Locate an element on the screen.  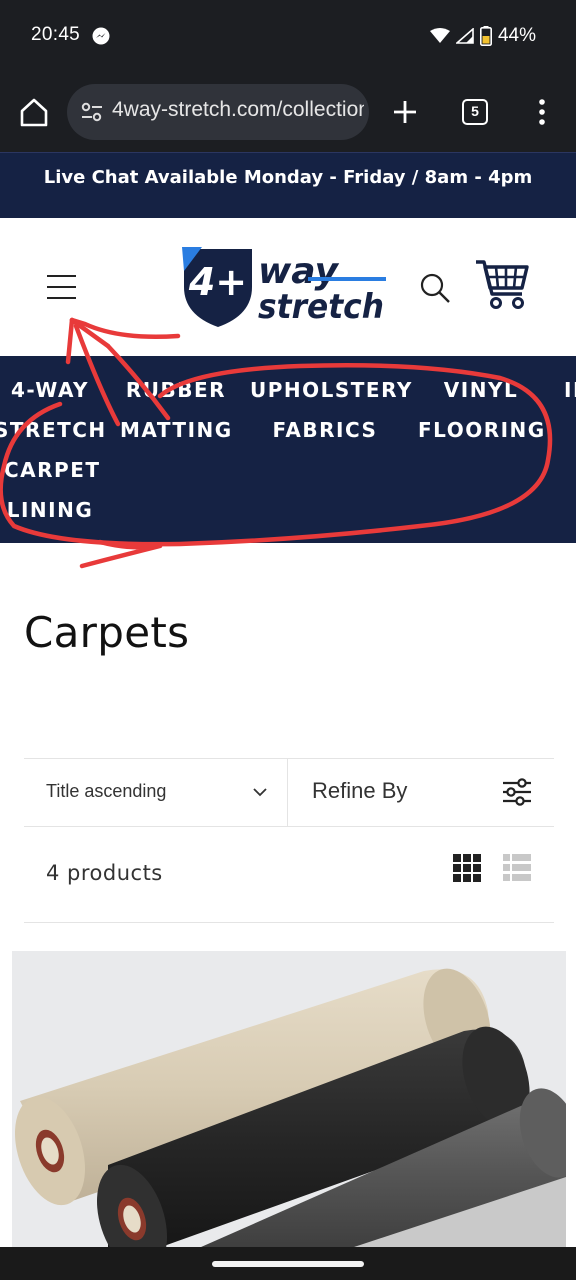
logo-badge-text: 4+ is located at coordinates (217, 282).